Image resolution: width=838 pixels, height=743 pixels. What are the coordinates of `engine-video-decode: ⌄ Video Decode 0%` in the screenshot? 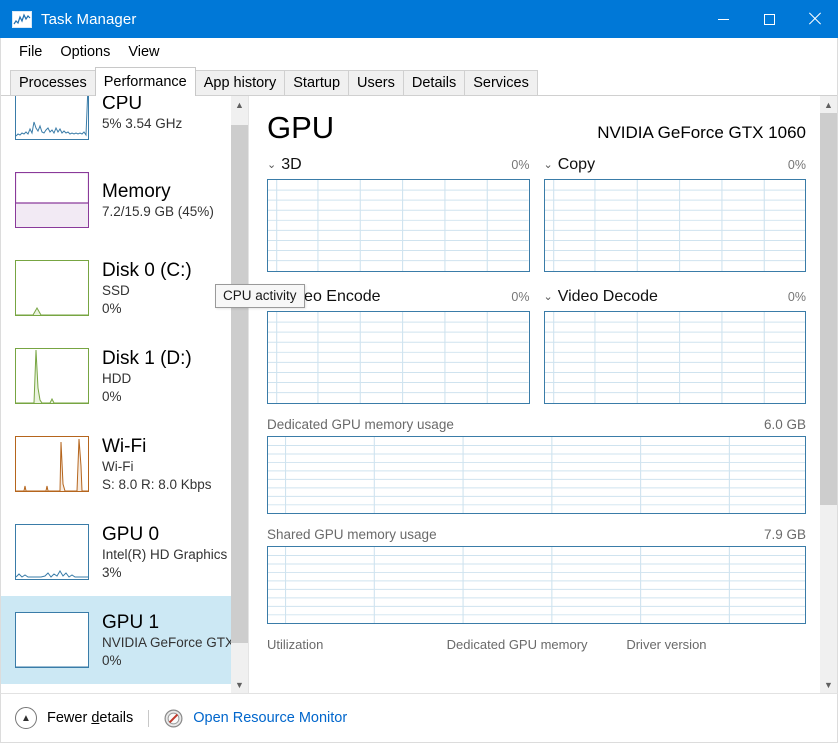 It's located at (675, 345).